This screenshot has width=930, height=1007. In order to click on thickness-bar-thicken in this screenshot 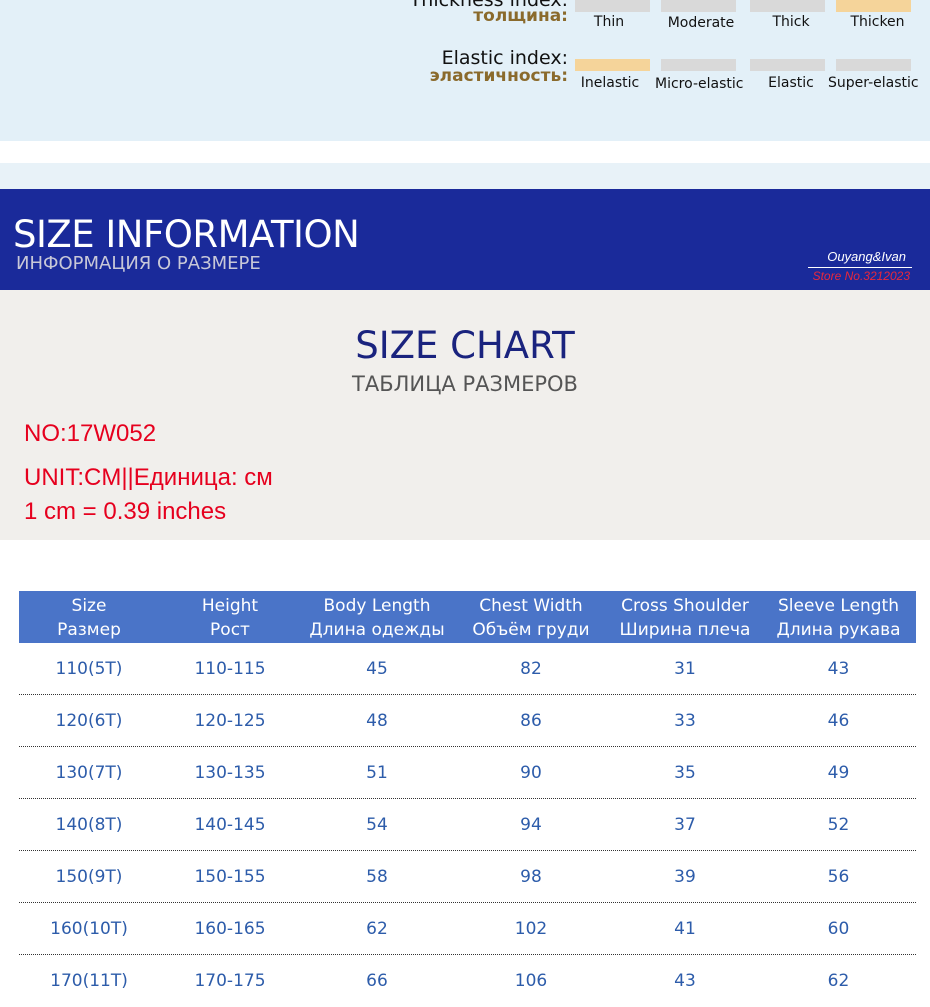, I will do `click(873, 6)`.